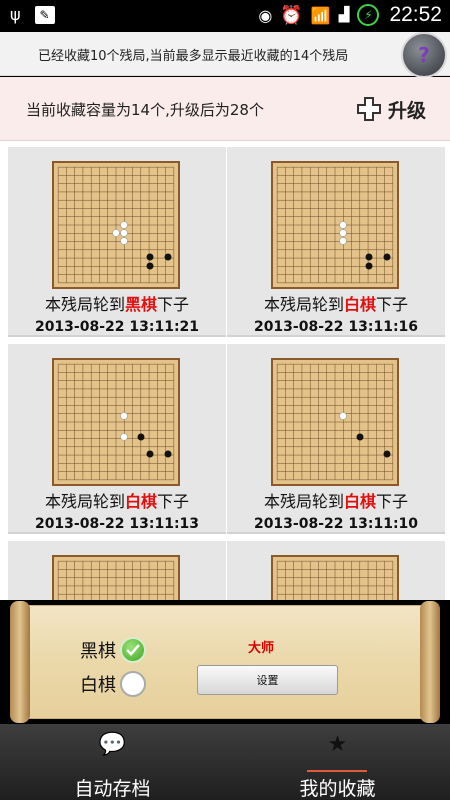  What do you see at coordinates (368, 15) in the screenshot?
I see `battery-icon: ⚡` at bounding box center [368, 15].